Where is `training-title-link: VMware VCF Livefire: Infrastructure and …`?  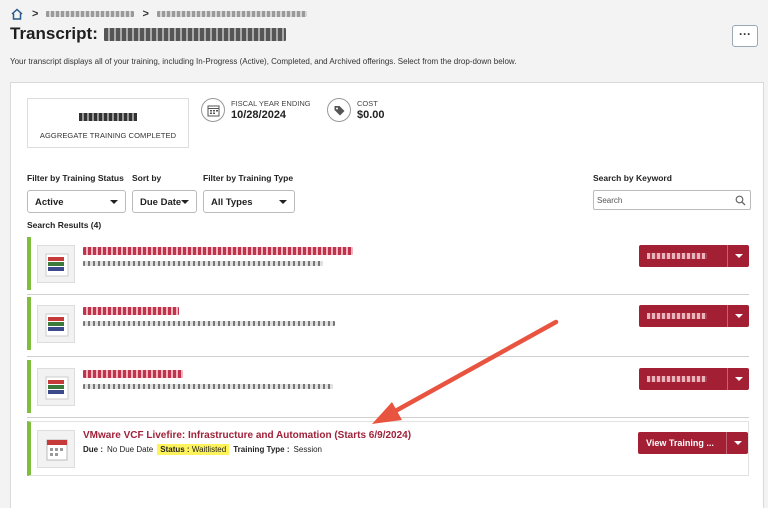 training-title-link: VMware VCF Livefire: Infrastructure and … is located at coordinates (247, 435).